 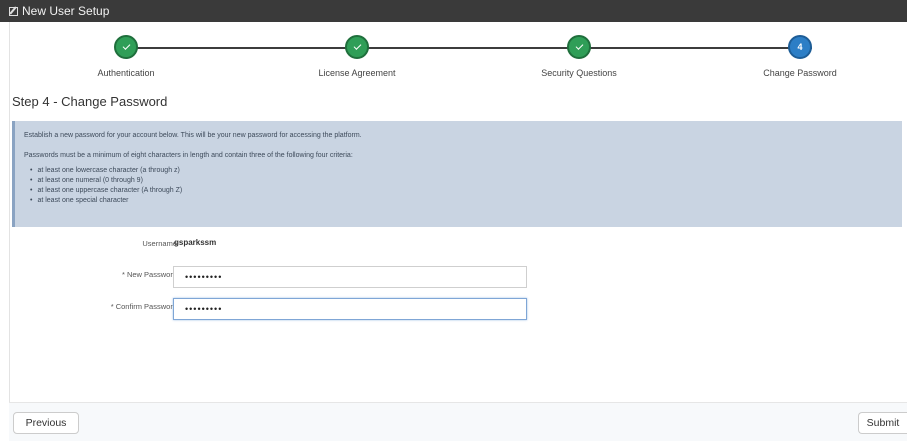 I want to click on wizard-step-security-questions: Security Questions, so click(x=579, y=53).